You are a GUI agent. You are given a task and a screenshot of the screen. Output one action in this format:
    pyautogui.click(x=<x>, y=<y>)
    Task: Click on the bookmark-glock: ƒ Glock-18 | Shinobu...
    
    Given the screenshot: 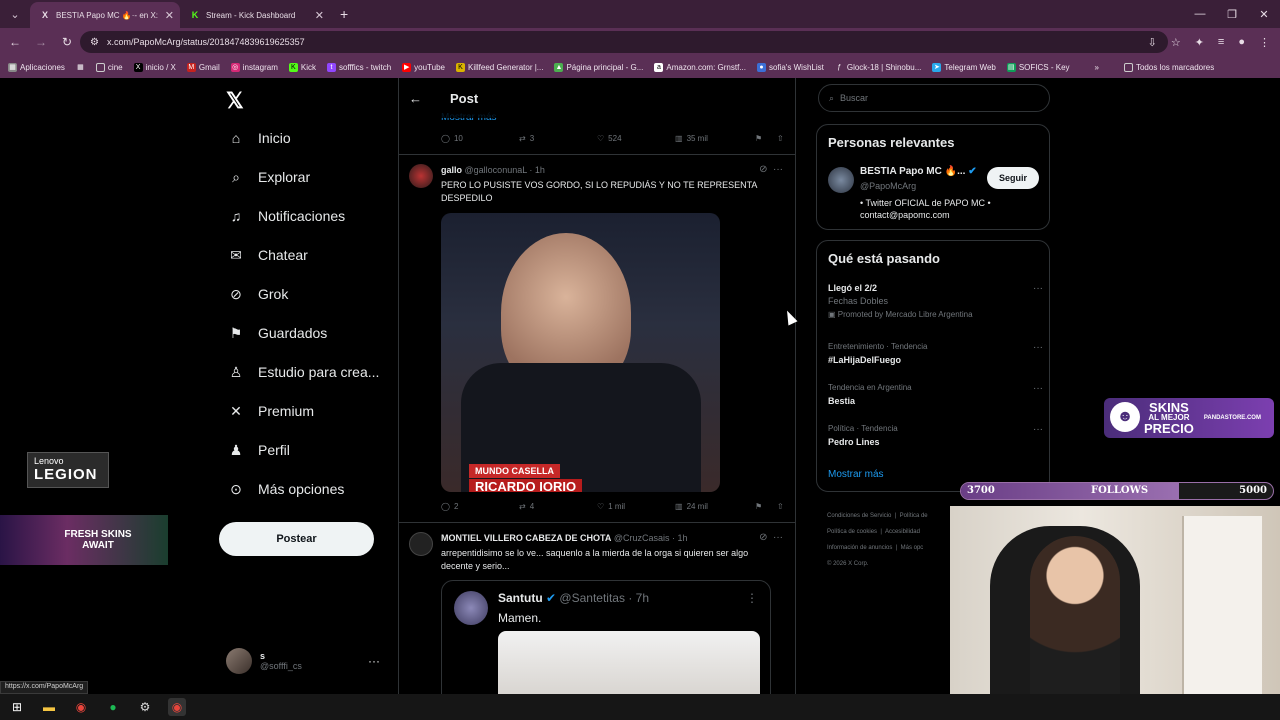 What is the action you would take?
    pyautogui.click(x=878, y=67)
    